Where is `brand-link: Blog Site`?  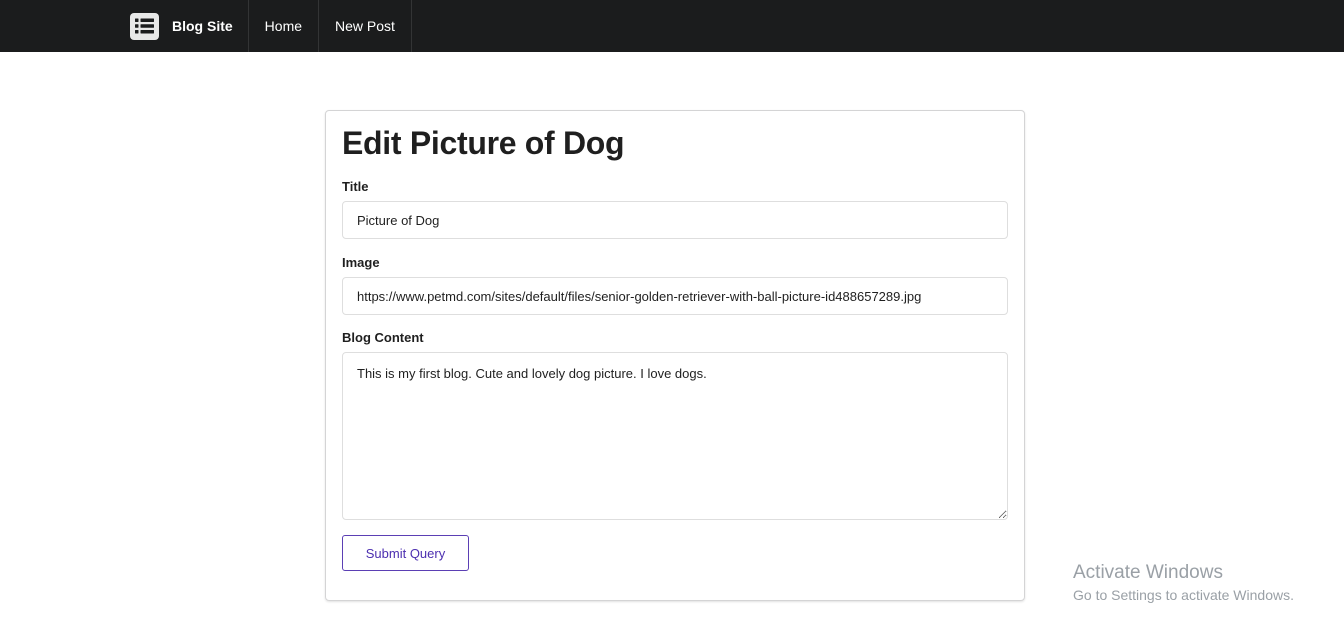 brand-link: Blog Site is located at coordinates (182, 26).